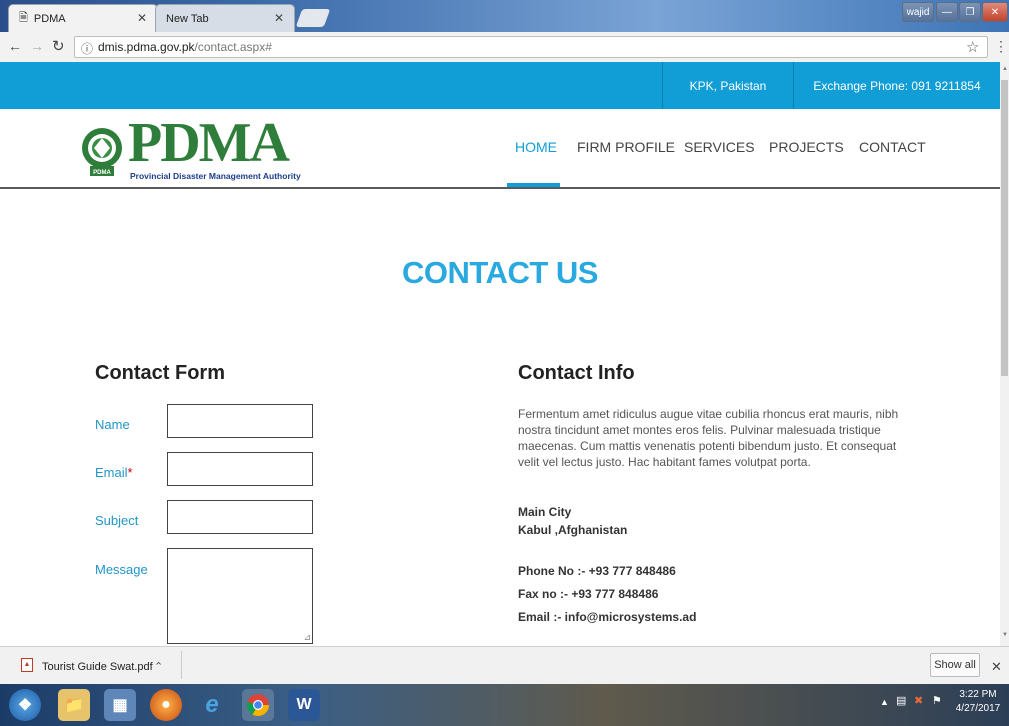 This screenshot has height=726, width=1009. Describe the element at coordinates (533, 185) in the screenshot. I see `nav-active-indicator` at that location.